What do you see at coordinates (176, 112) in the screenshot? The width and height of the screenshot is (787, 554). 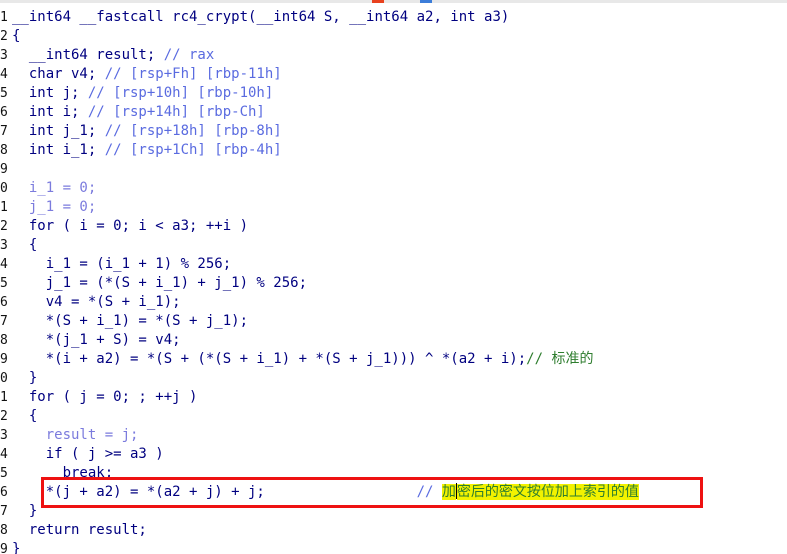 I see `stack-comment: // [rsp+14h] [rbp-Ch]` at bounding box center [176, 112].